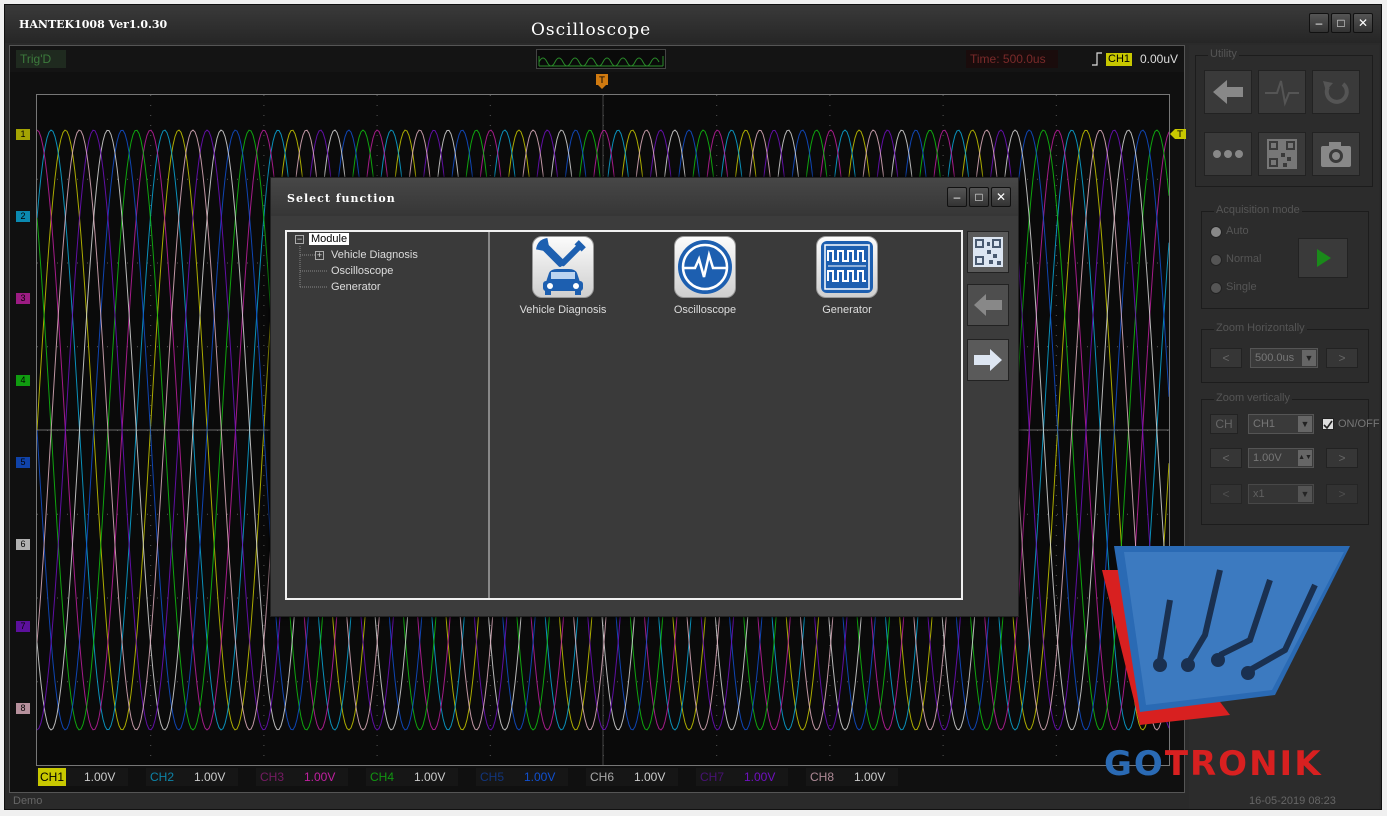 The image size is (1387, 816). What do you see at coordinates (23, 708) in the screenshot?
I see `channel-marker-8: 8` at bounding box center [23, 708].